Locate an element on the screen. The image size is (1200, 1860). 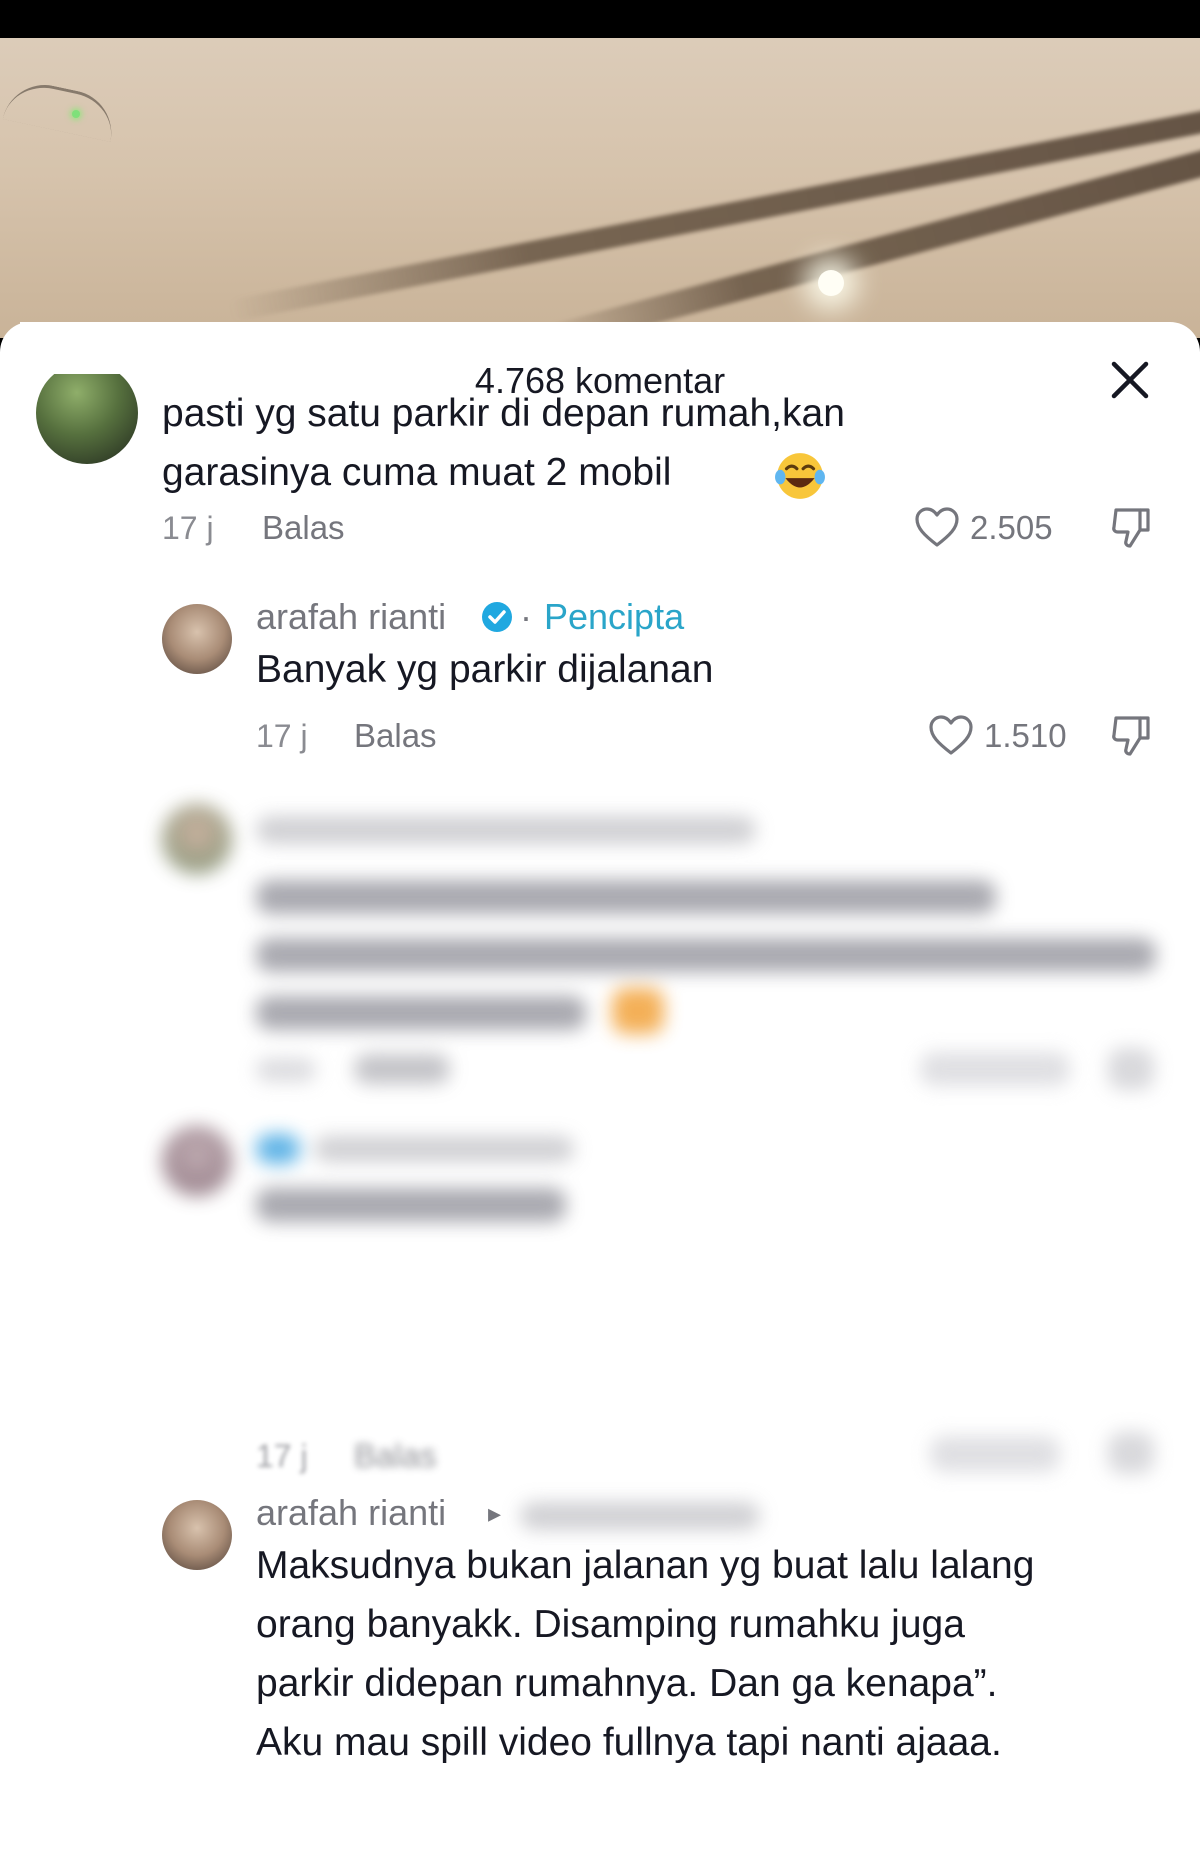
laughing-crying-emoji is located at coordinates (800, 476).